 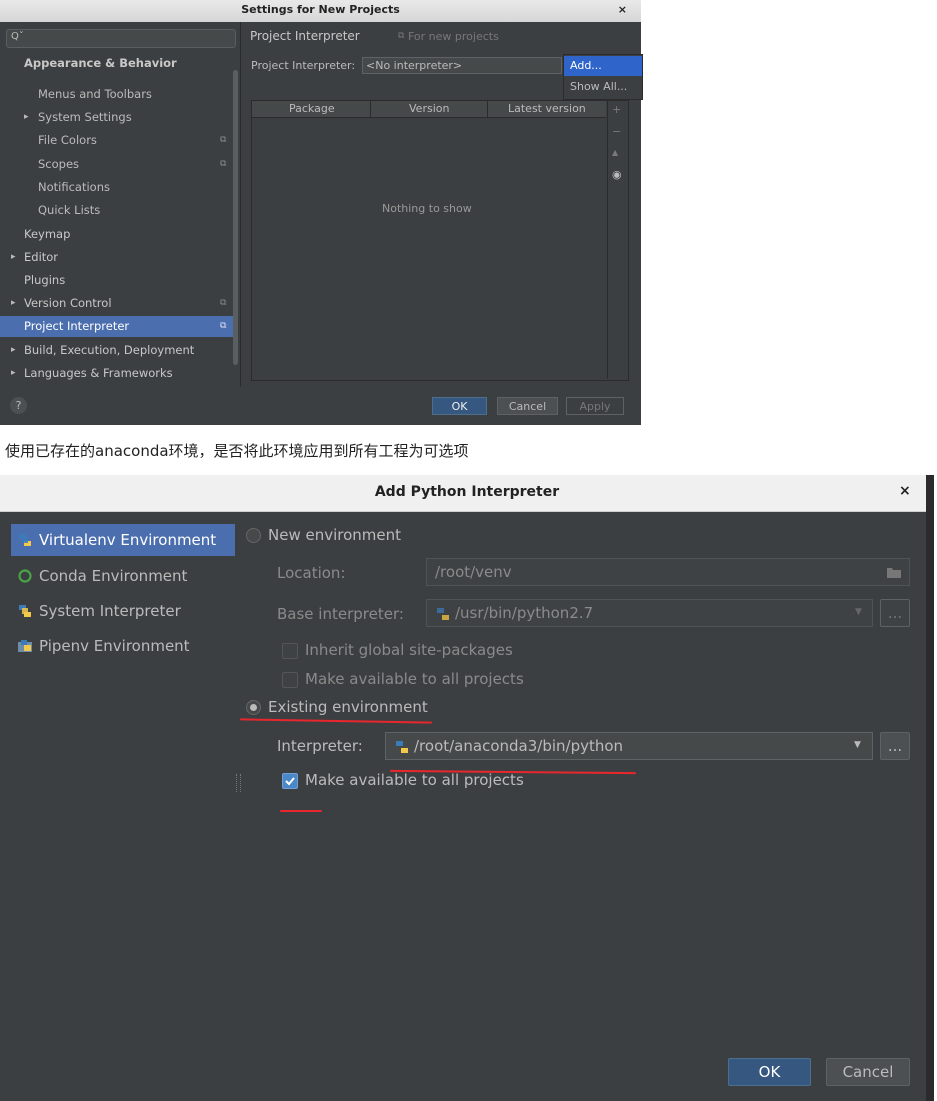 What do you see at coordinates (615, 152) in the screenshot?
I see `upgrade-package-icon: ▲` at bounding box center [615, 152].